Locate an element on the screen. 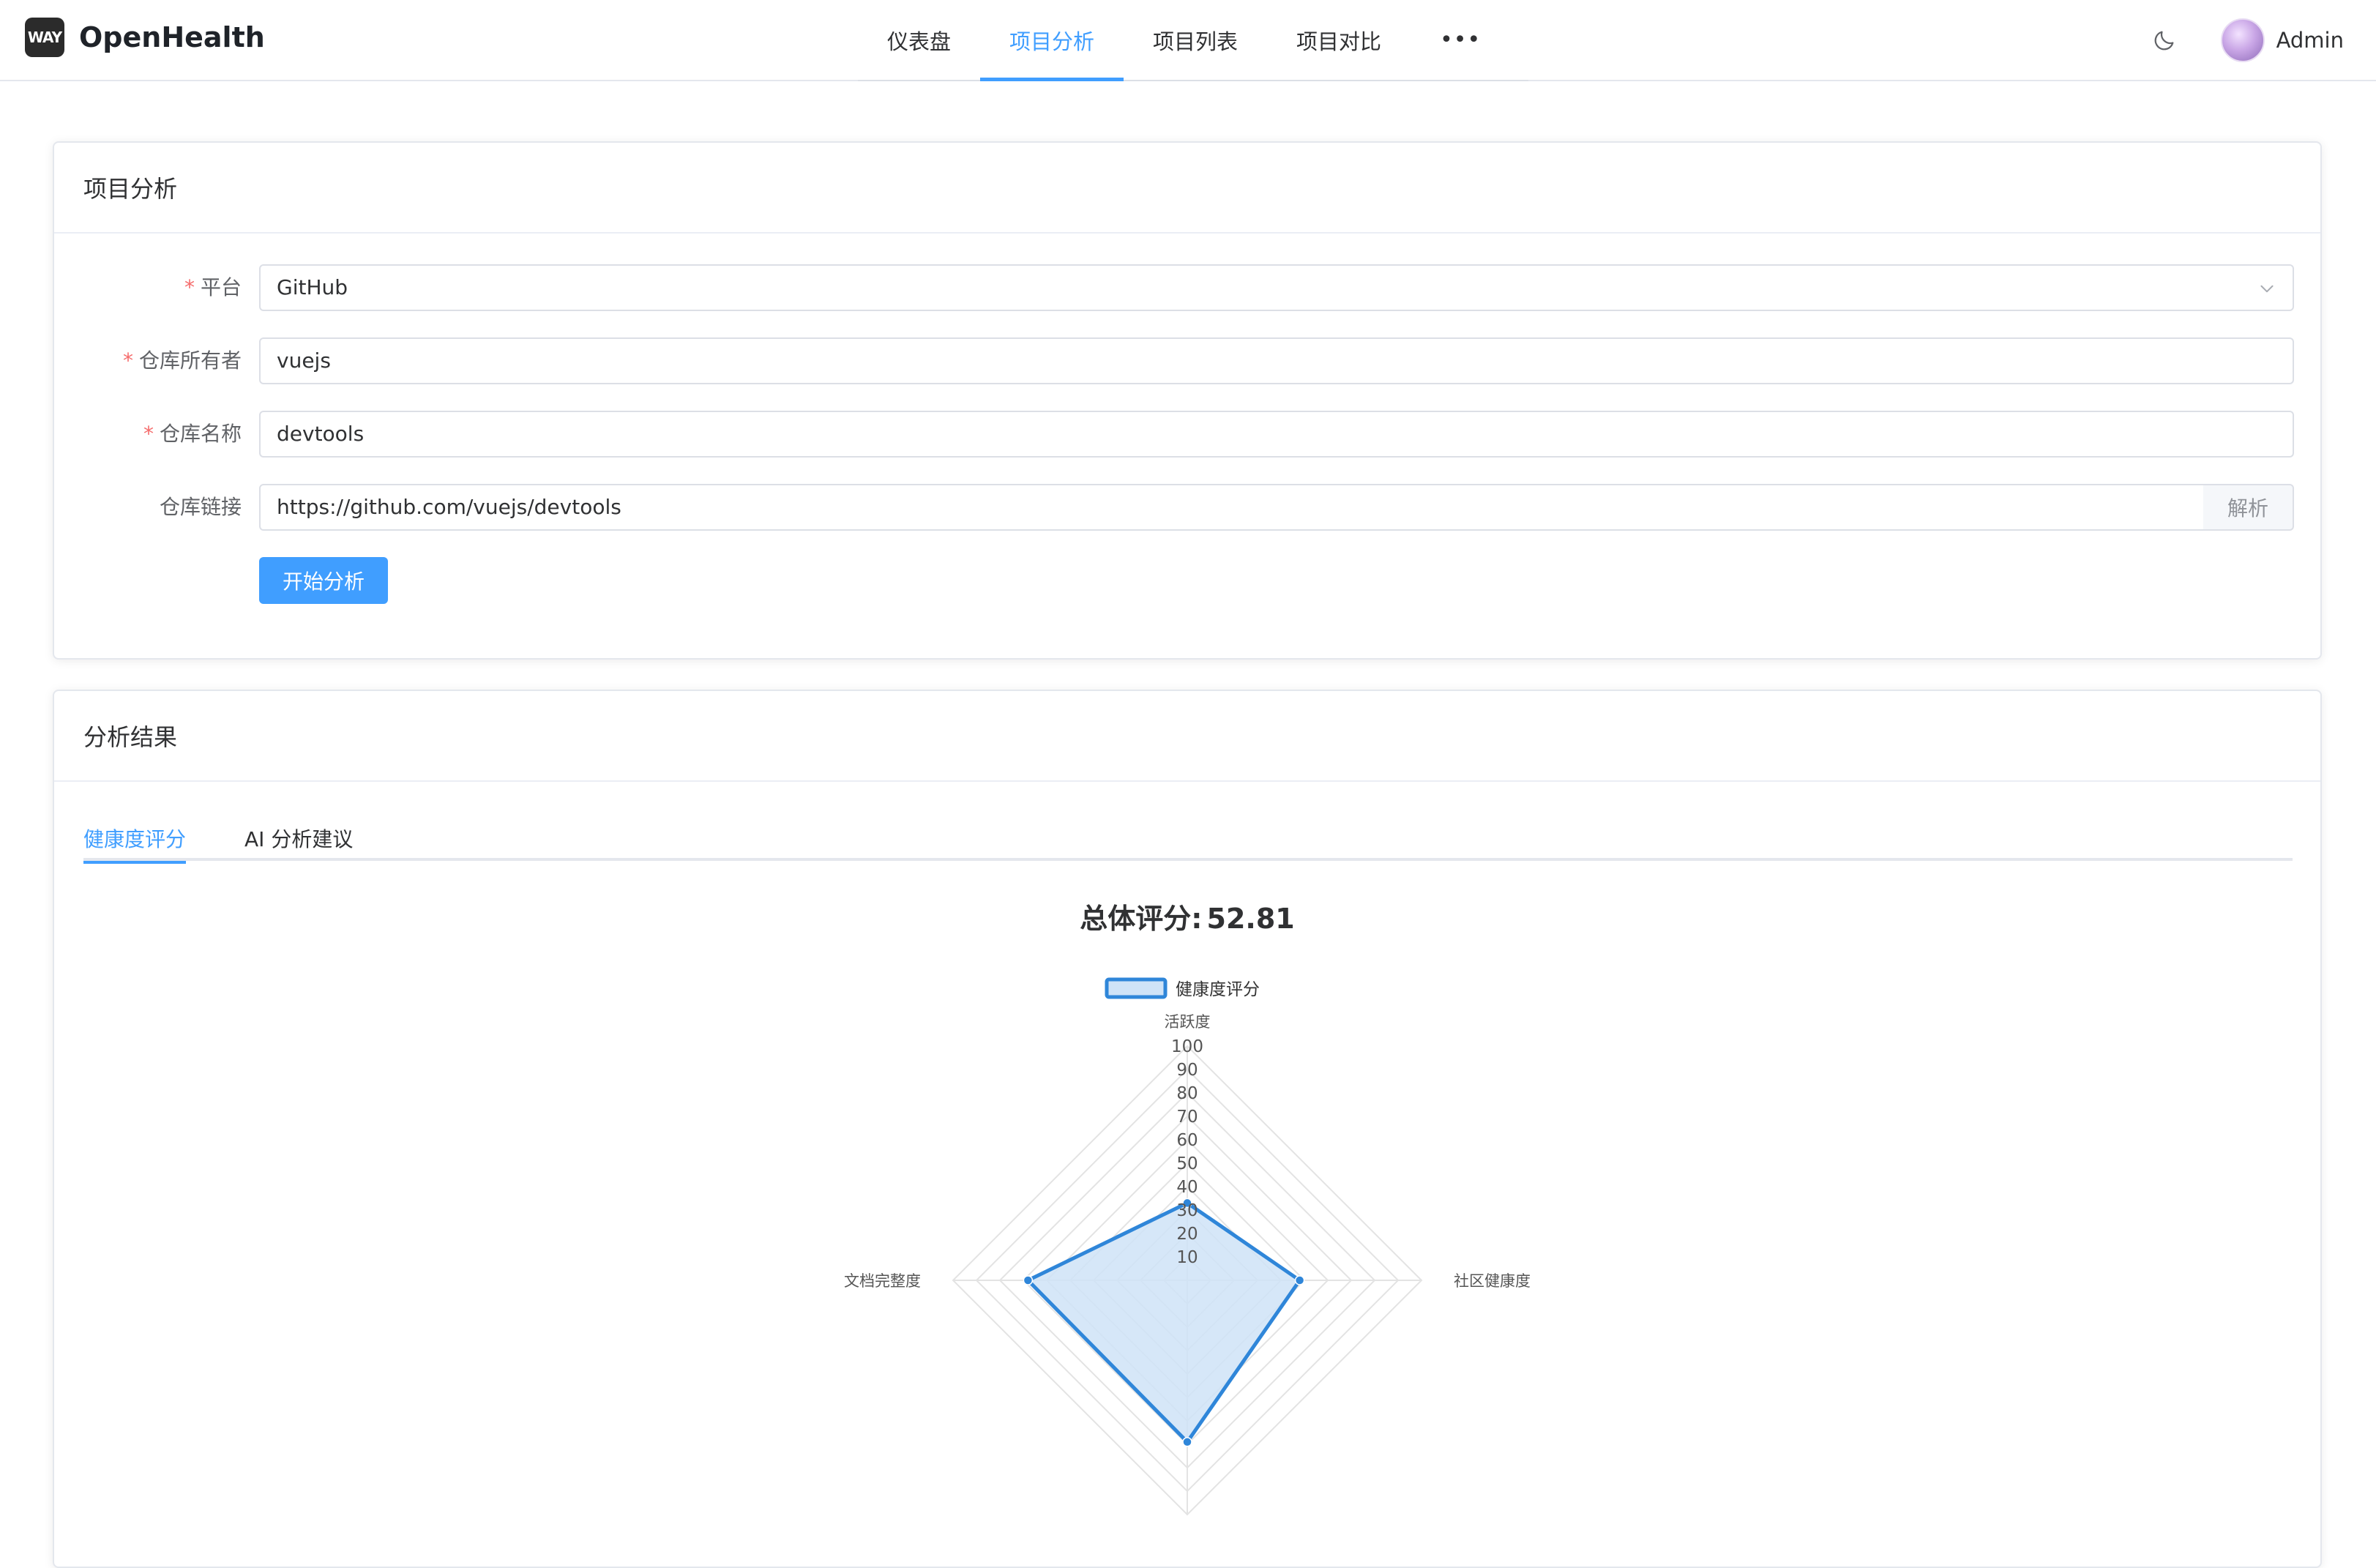 This screenshot has height=1568, width=2376. menu-item-project-analysis: 项目分析 is located at coordinates (1052, 40).